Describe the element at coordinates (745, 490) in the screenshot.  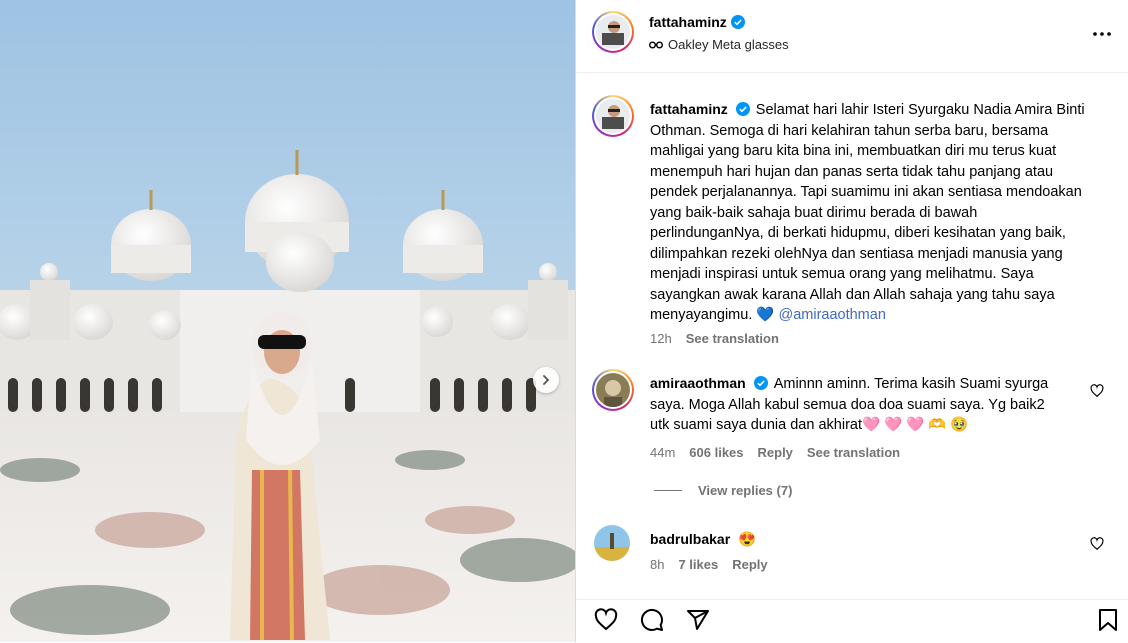
I see `view-replies-label: View replies (7)` at that location.